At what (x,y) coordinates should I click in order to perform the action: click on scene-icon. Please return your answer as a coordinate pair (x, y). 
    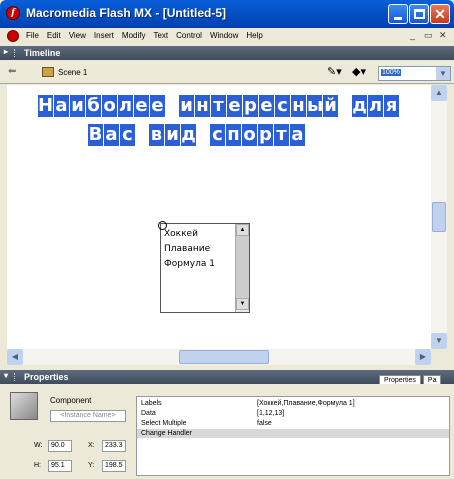
    Looking at the image, I should click on (48, 72).